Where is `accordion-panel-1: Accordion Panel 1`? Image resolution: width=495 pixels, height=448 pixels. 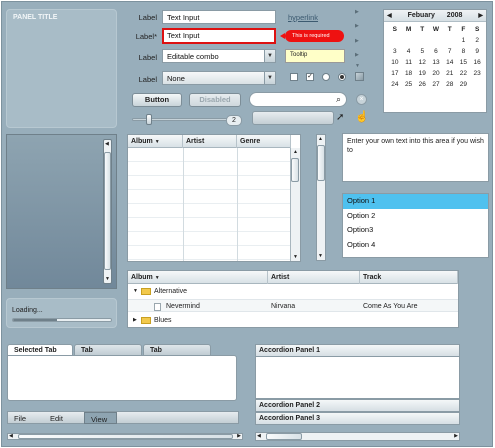 accordion-panel-1: Accordion Panel 1 is located at coordinates (357, 350).